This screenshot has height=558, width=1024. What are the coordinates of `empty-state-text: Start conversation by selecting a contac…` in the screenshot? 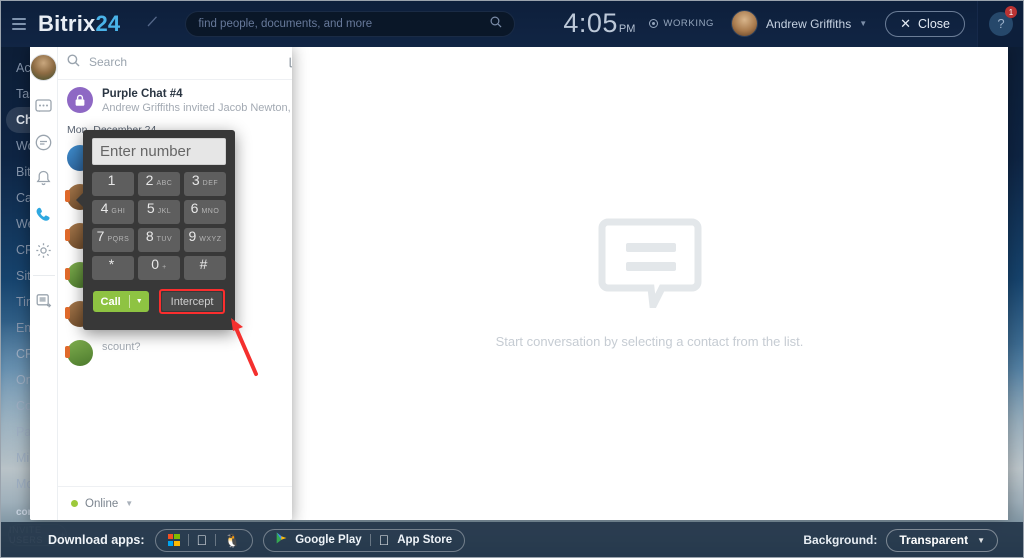 It's located at (649, 341).